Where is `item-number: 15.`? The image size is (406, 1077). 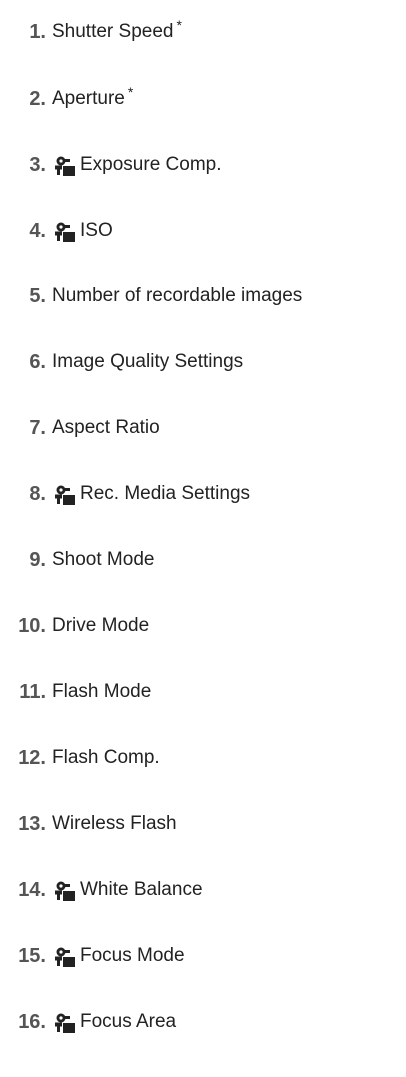 item-number: 15. is located at coordinates (32, 955).